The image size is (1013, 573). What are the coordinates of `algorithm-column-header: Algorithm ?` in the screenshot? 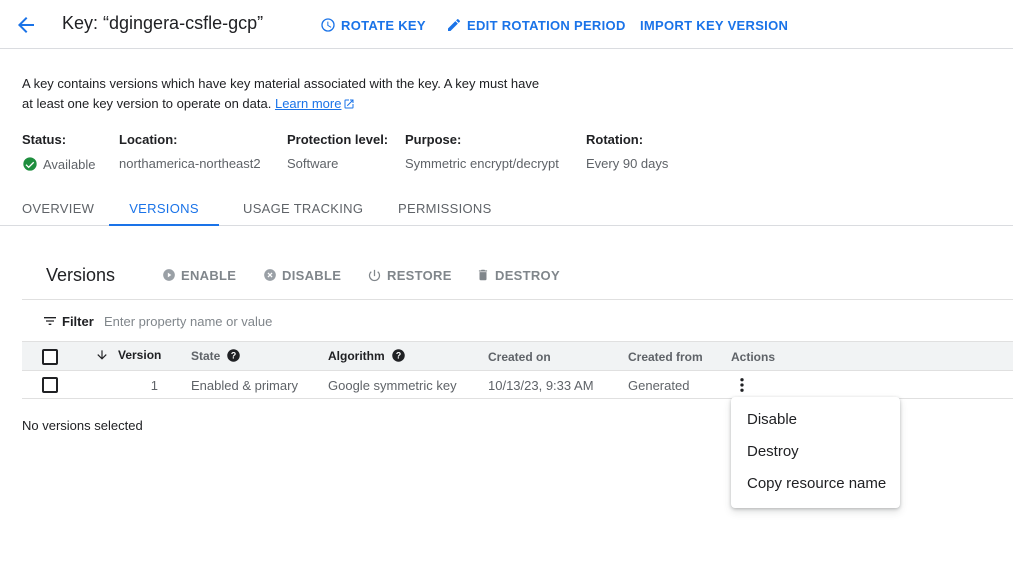 It's located at (367, 355).